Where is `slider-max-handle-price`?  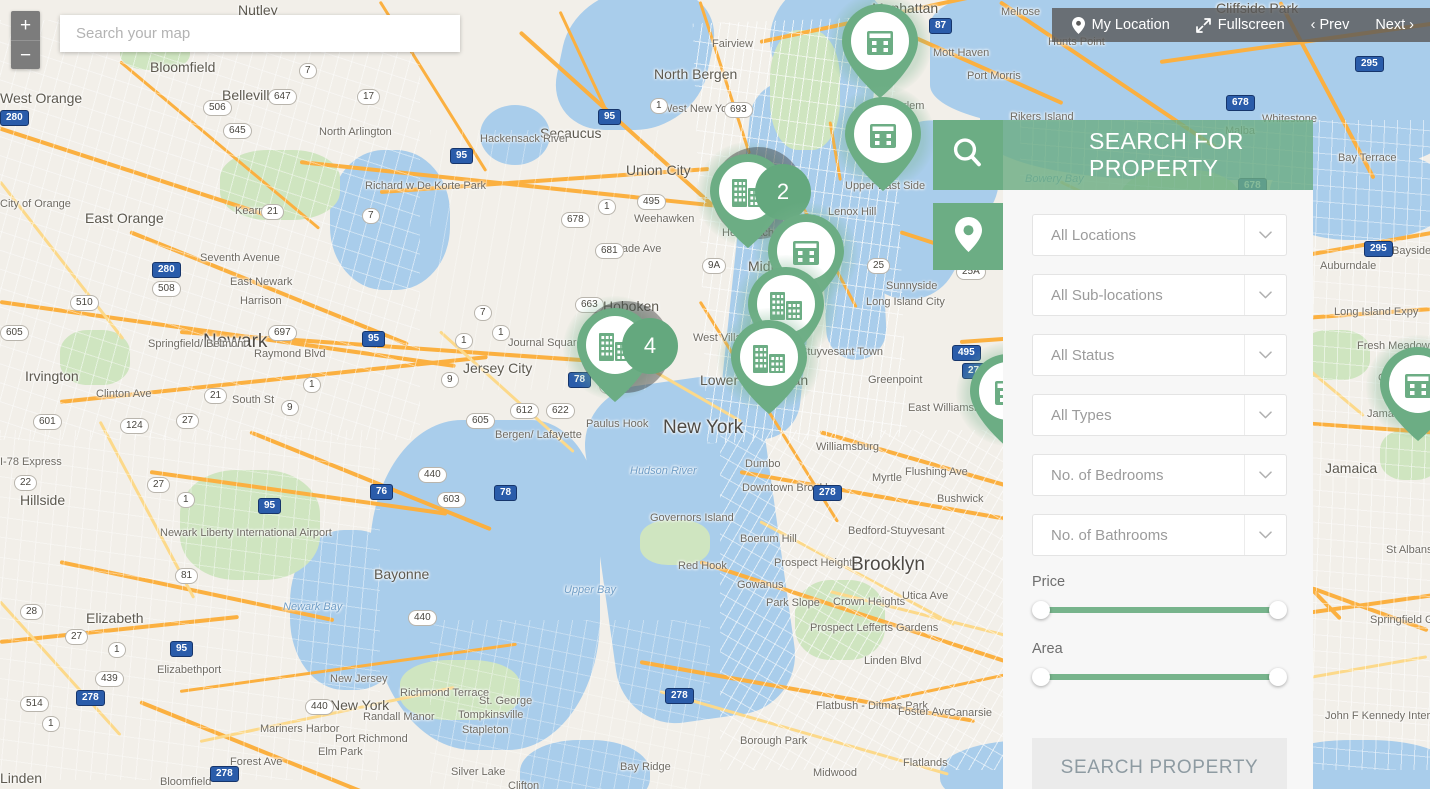
slider-max-handle-price is located at coordinates (1278, 610).